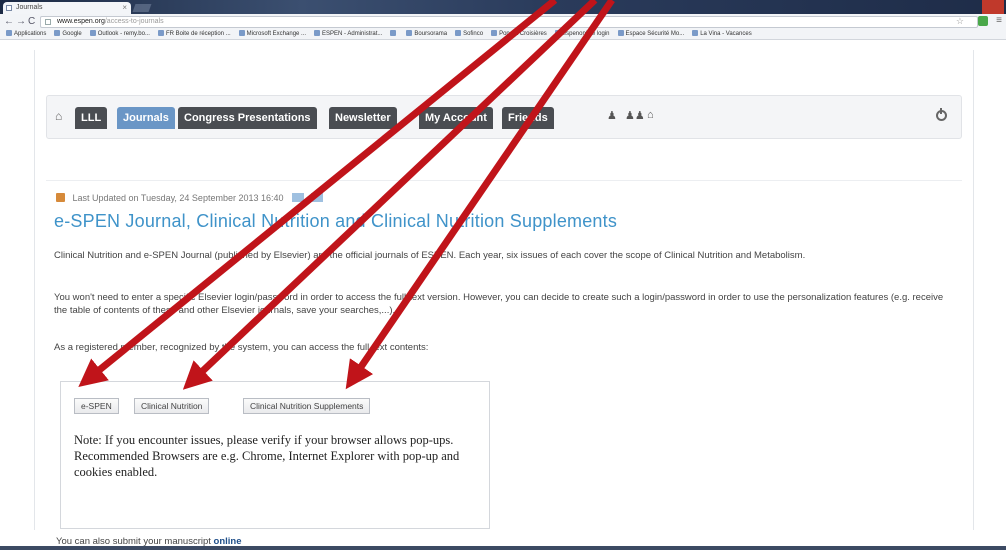 The image size is (1006, 550). I want to click on article-tools, so click(309, 198).